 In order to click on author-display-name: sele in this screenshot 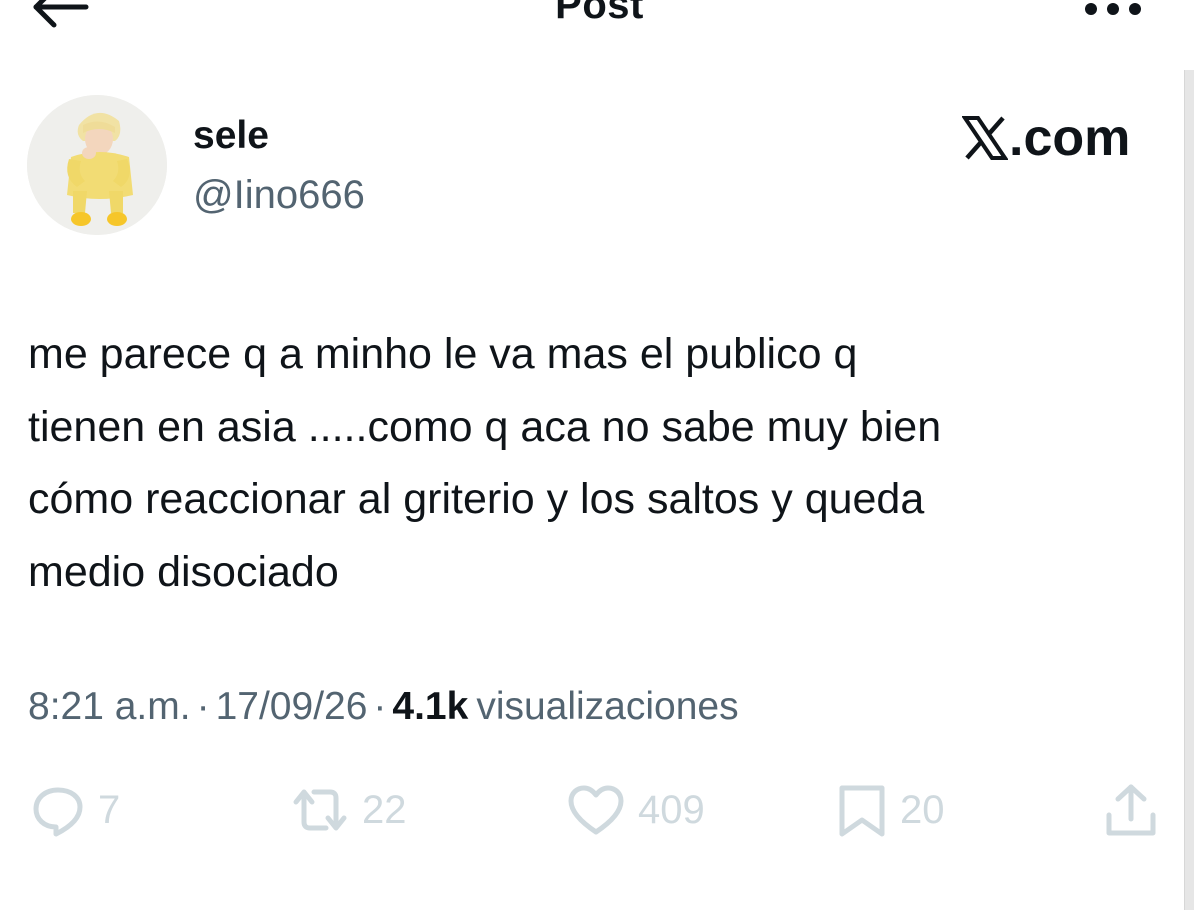, I will do `click(231, 136)`.